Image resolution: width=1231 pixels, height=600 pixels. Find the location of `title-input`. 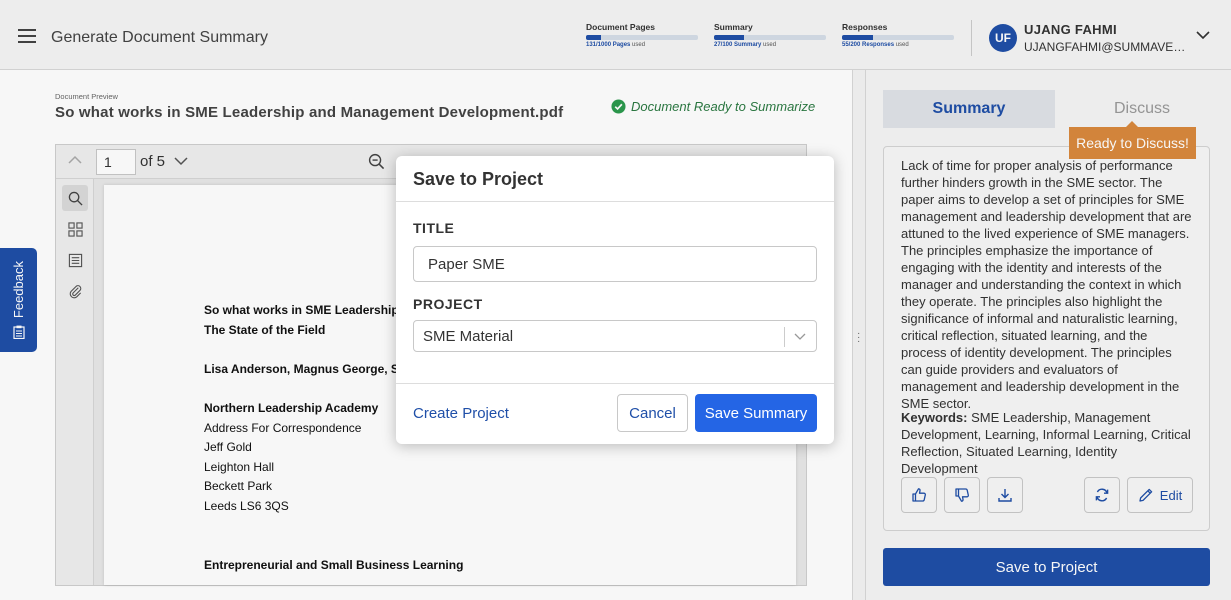

title-input is located at coordinates (615, 264).